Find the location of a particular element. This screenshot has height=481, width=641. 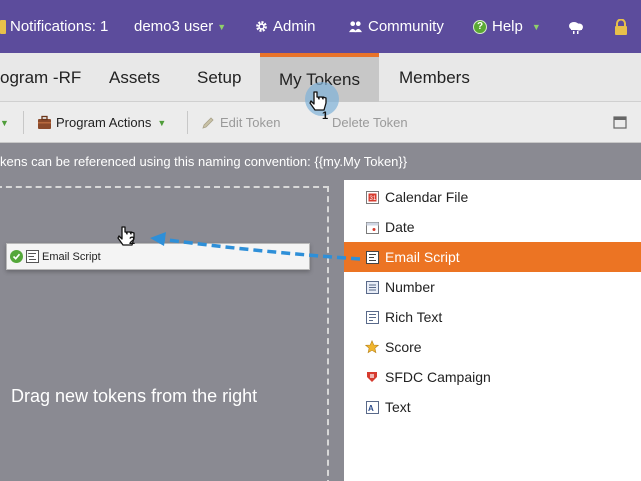

tab-label: My Tokens is located at coordinates (319, 79).